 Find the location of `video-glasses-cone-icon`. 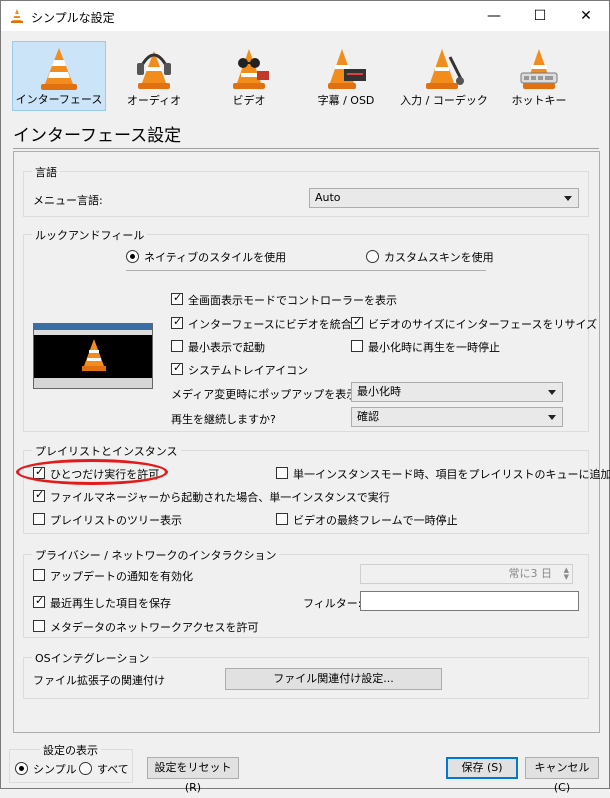

video-glasses-cone-icon is located at coordinates (251, 69).